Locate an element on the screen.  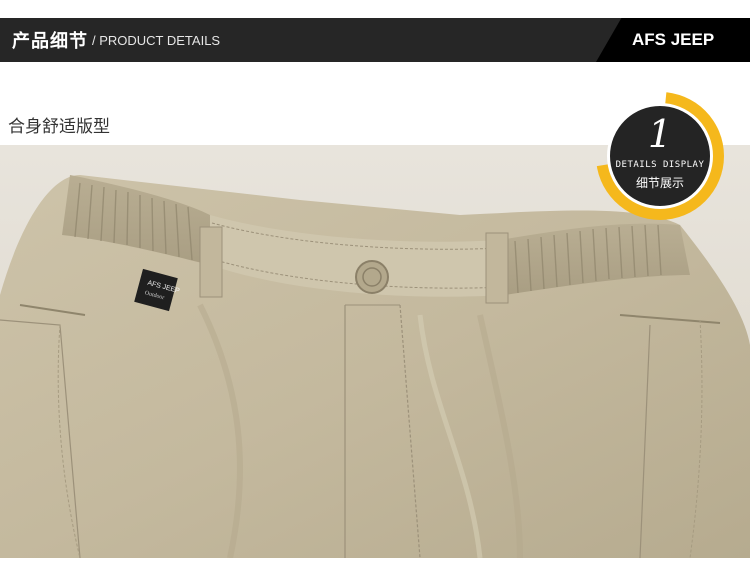
header-title-cn: 产品细节 is located at coordinates (50, 41).